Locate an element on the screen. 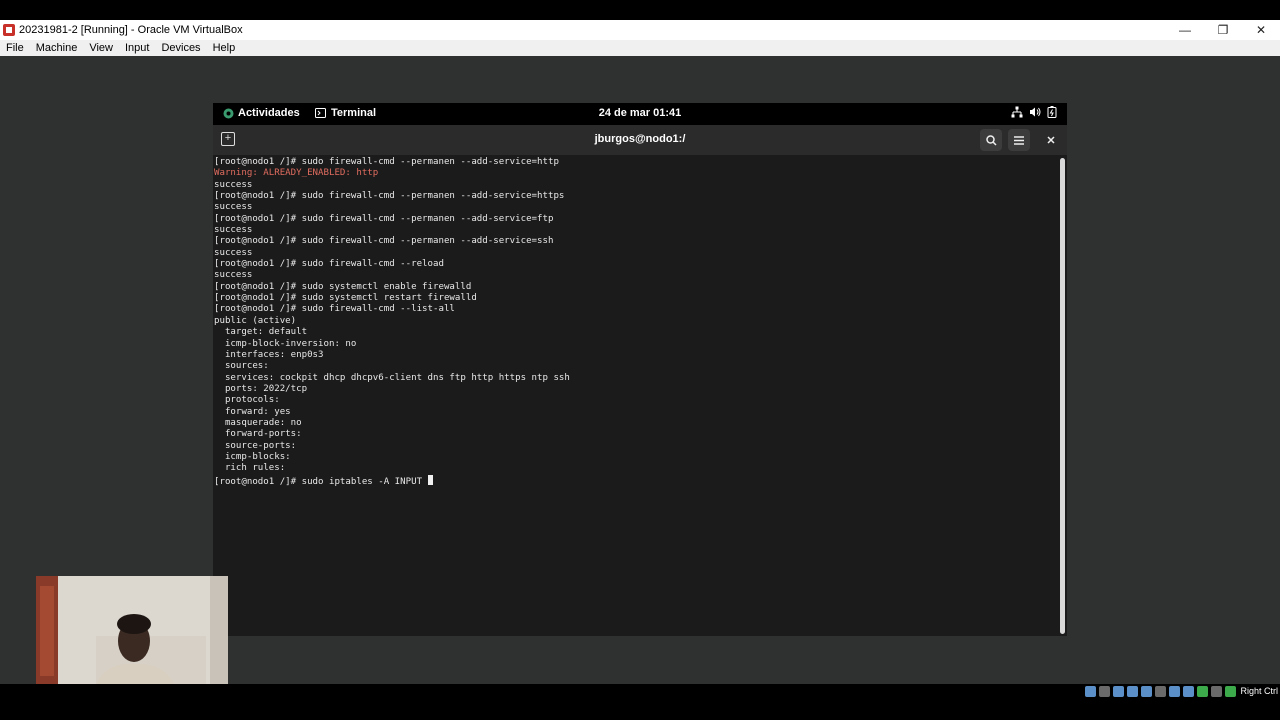 Image resolution: width=1280 pixels, height=720 pixels. keyboard-icon is located at coordinates (1230, 691).